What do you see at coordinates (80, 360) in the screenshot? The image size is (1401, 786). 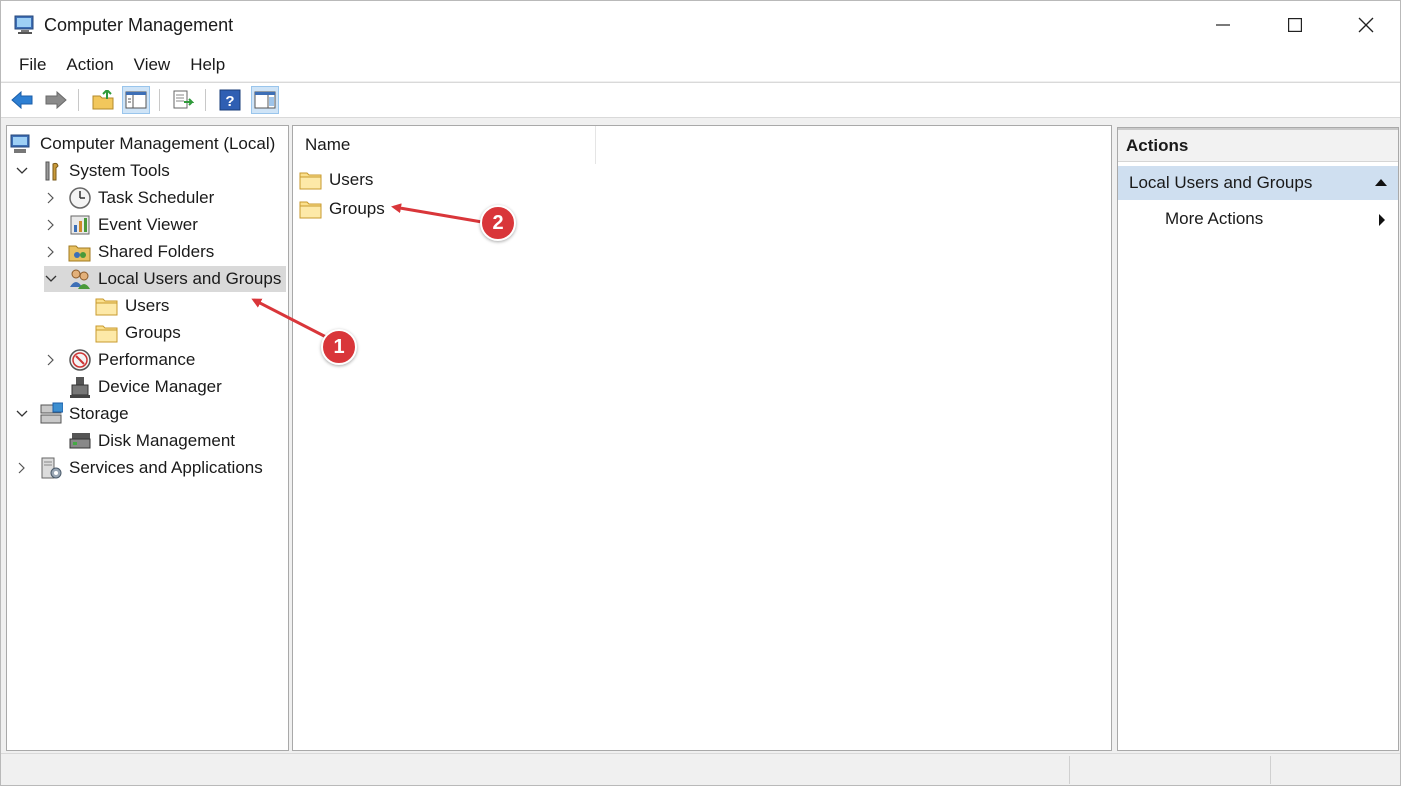 I see `performance-icon` at bounding box center [80, 360].